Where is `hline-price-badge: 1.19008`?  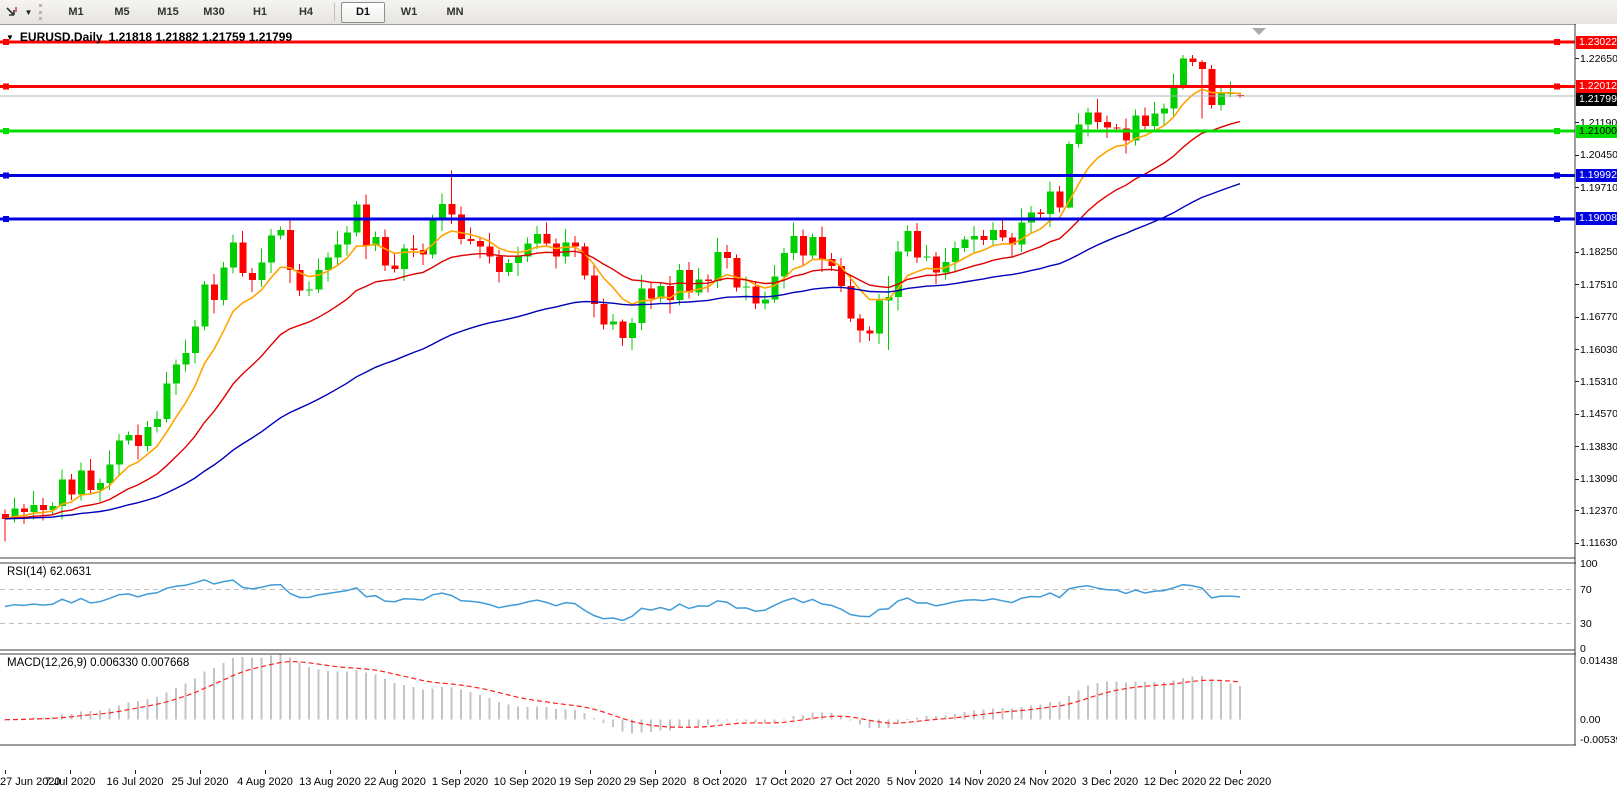
hline-price-badge: 1.19008 is located at coordinates (1596, 219).